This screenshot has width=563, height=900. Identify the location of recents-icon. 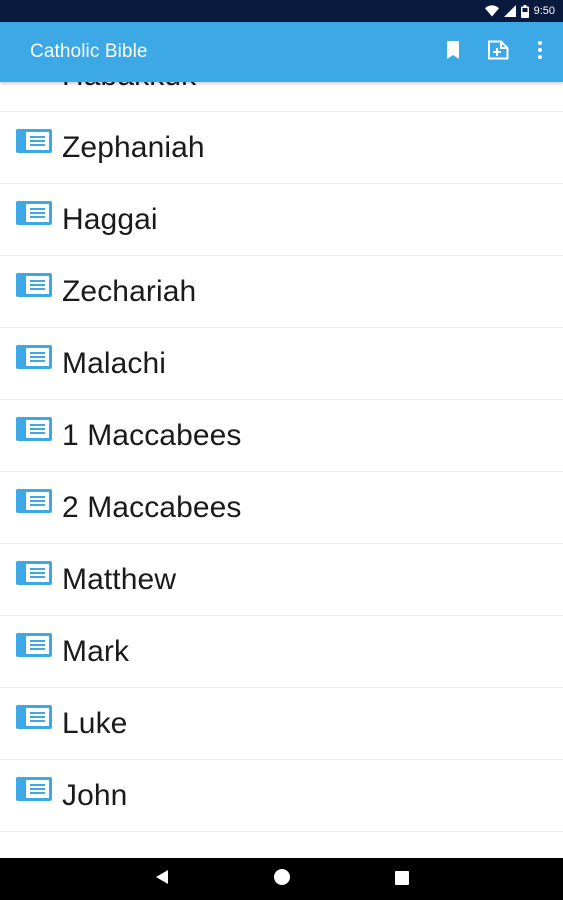
(401, 879).